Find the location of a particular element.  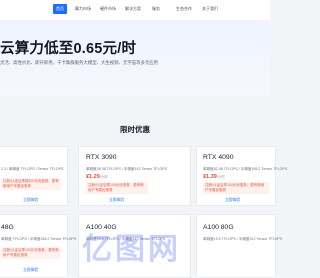

card-spec: 单精度35.58 TFLOPS / 半精度142 Tensor TFLOPS is located at coordinates (127, 169).